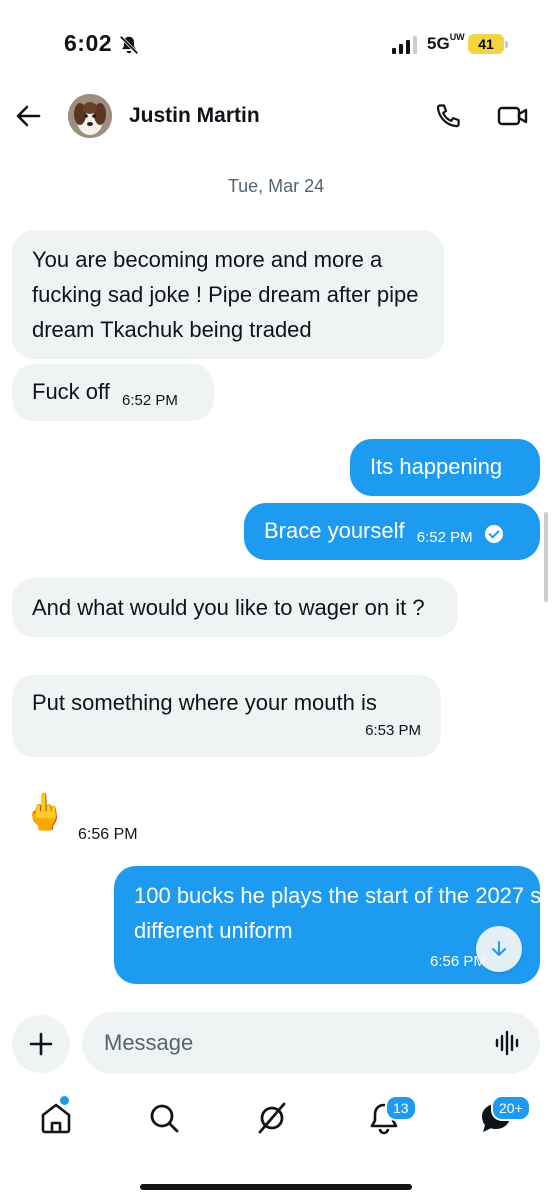  What do you see at coordinates (276, 1187) in the screenshot?
I see `home-indicator` at bounding box center [276, 1187].